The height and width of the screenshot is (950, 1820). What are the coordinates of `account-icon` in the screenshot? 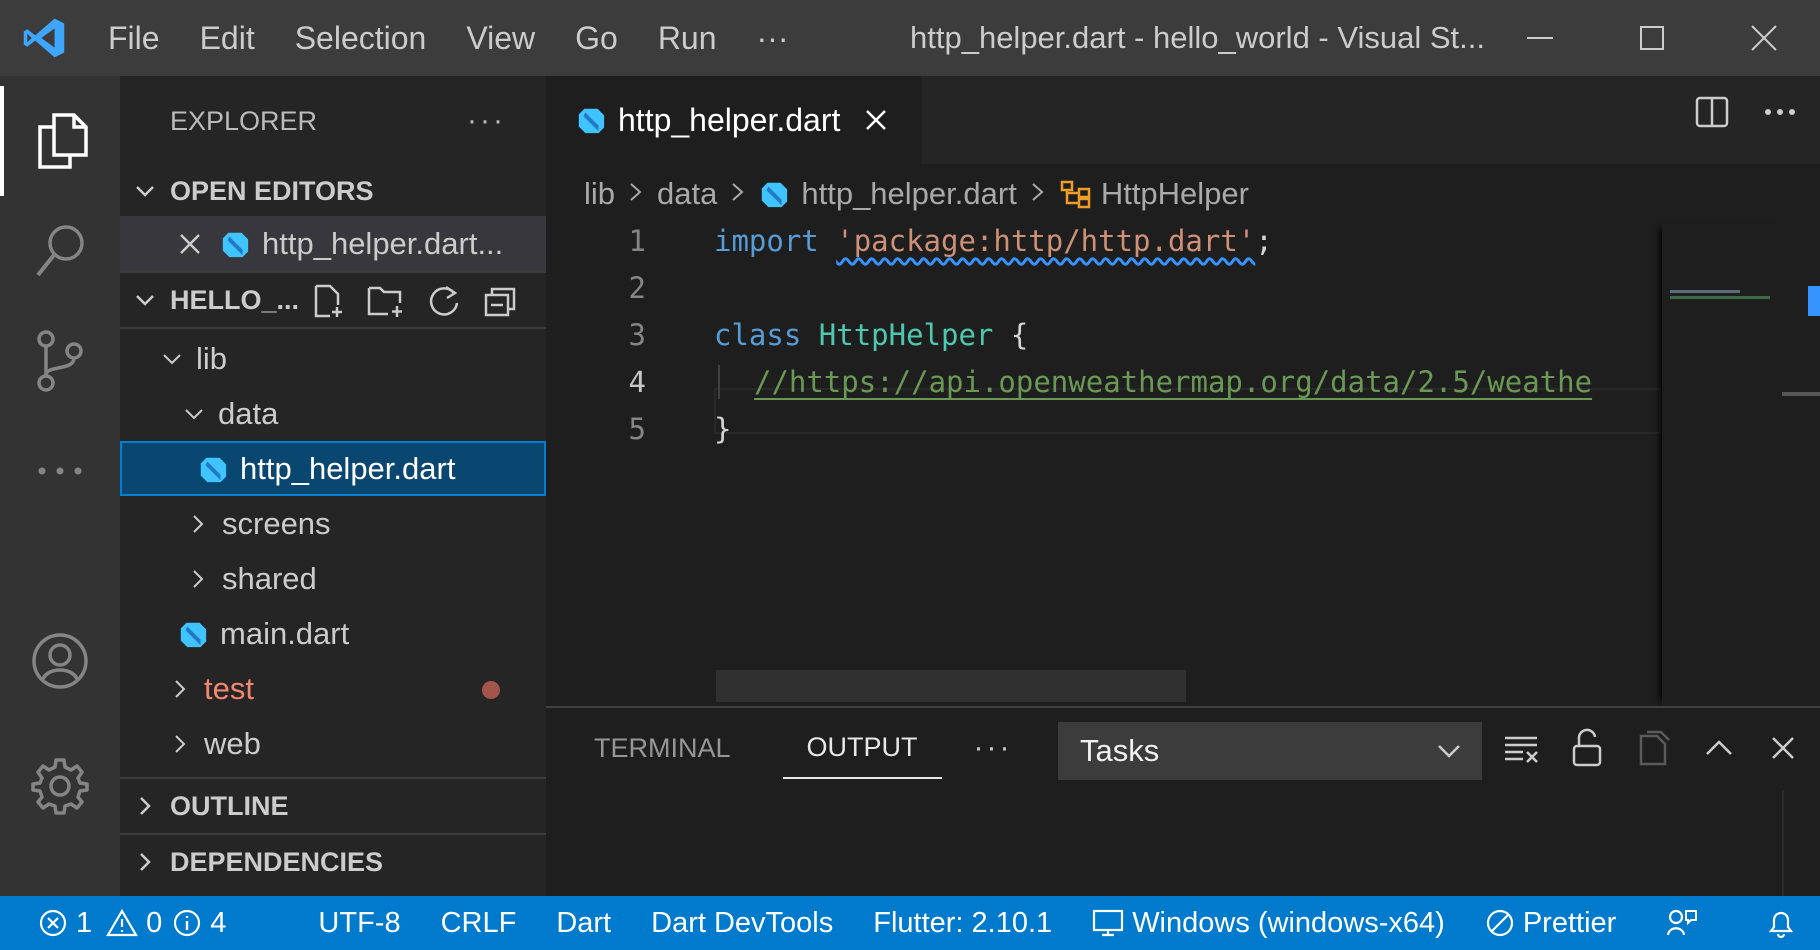 It's located at (60, 661).